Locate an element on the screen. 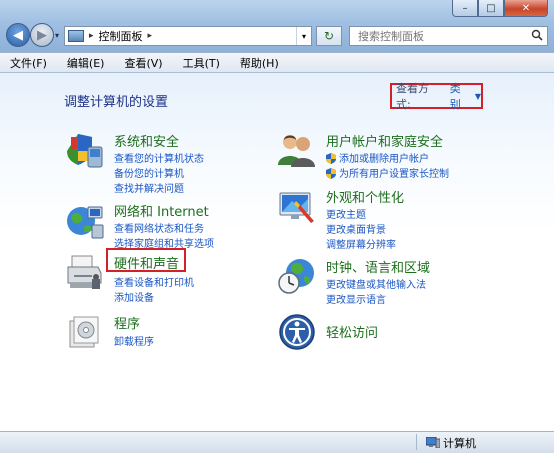  category-title-programs: 程序 is located at coordinates (127, 322).